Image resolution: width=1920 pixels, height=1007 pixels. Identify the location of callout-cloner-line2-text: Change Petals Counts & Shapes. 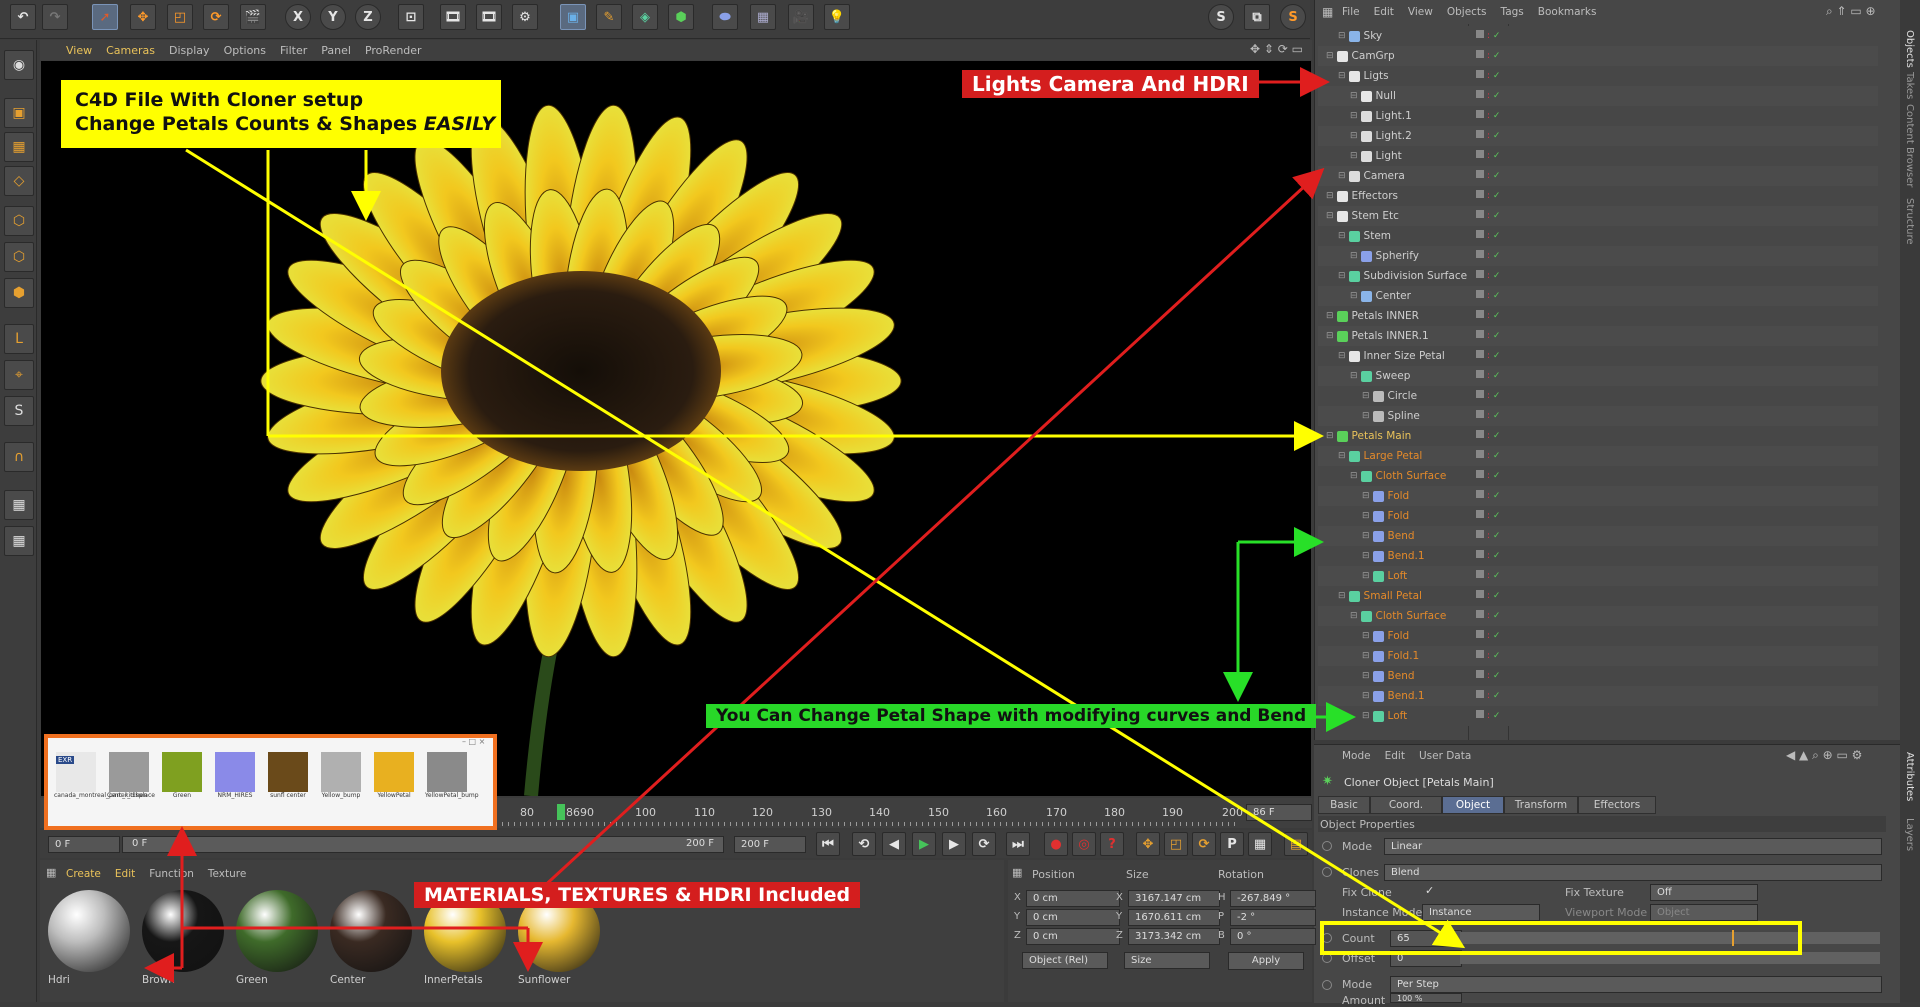
(249, 124).